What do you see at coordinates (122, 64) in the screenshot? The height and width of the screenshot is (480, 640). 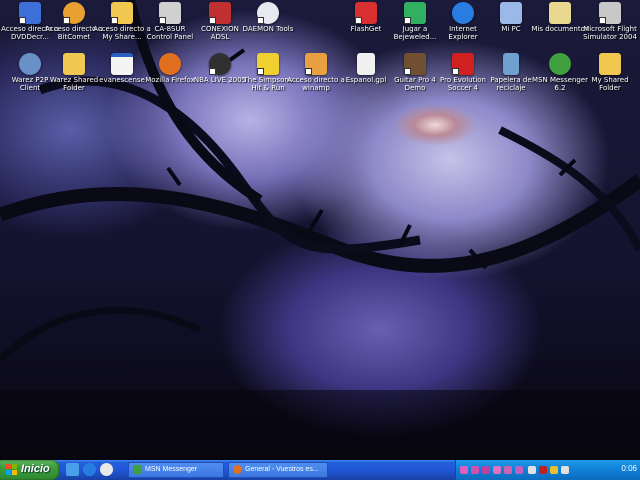 I see `window-icon` at bounding box center [122, 64].